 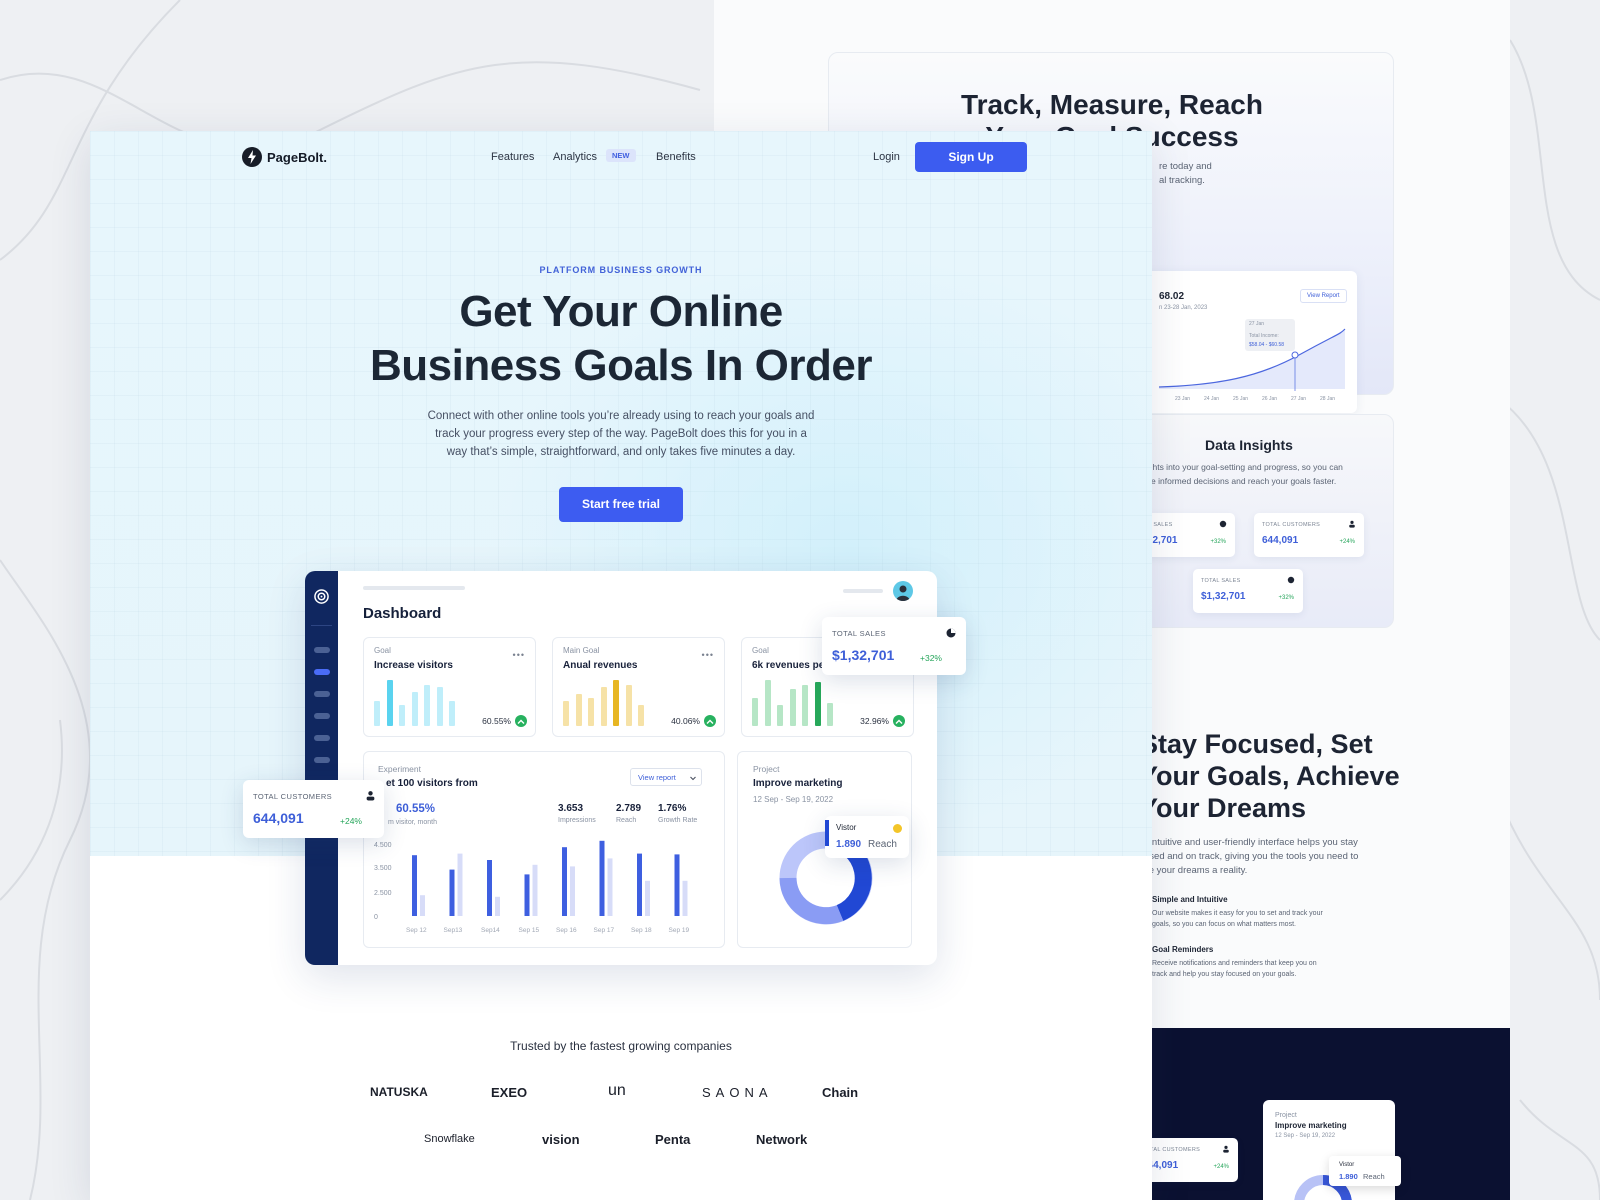 I want to click on feature-title: Goal Reminders, so click(x=1183, y=949).